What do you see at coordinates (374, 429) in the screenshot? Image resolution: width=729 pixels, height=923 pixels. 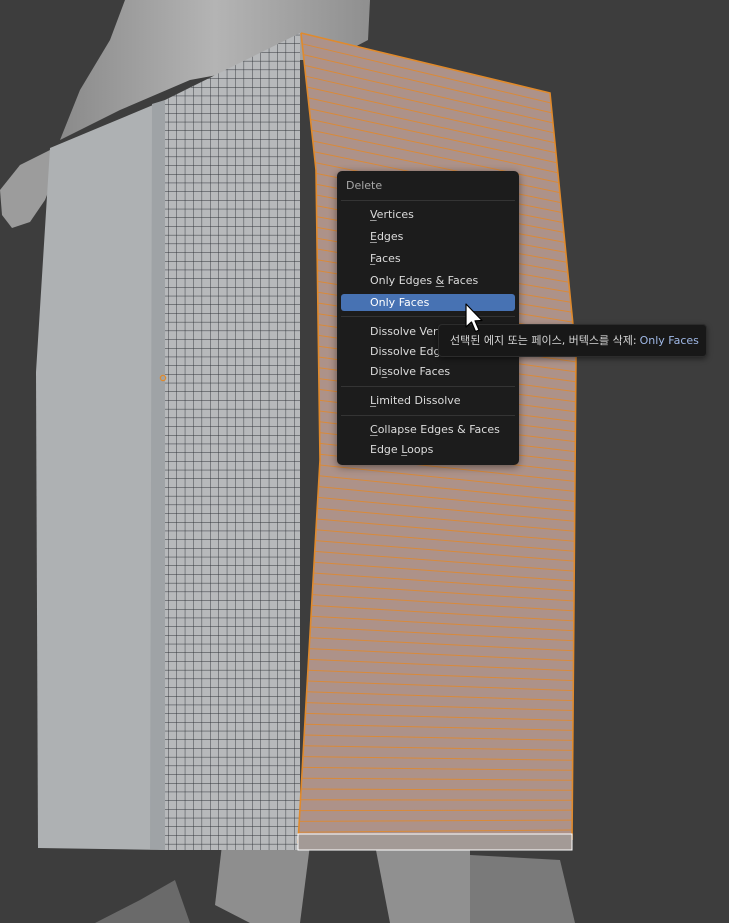 I see `mnemonic: C` at bounding box center [374, 429].